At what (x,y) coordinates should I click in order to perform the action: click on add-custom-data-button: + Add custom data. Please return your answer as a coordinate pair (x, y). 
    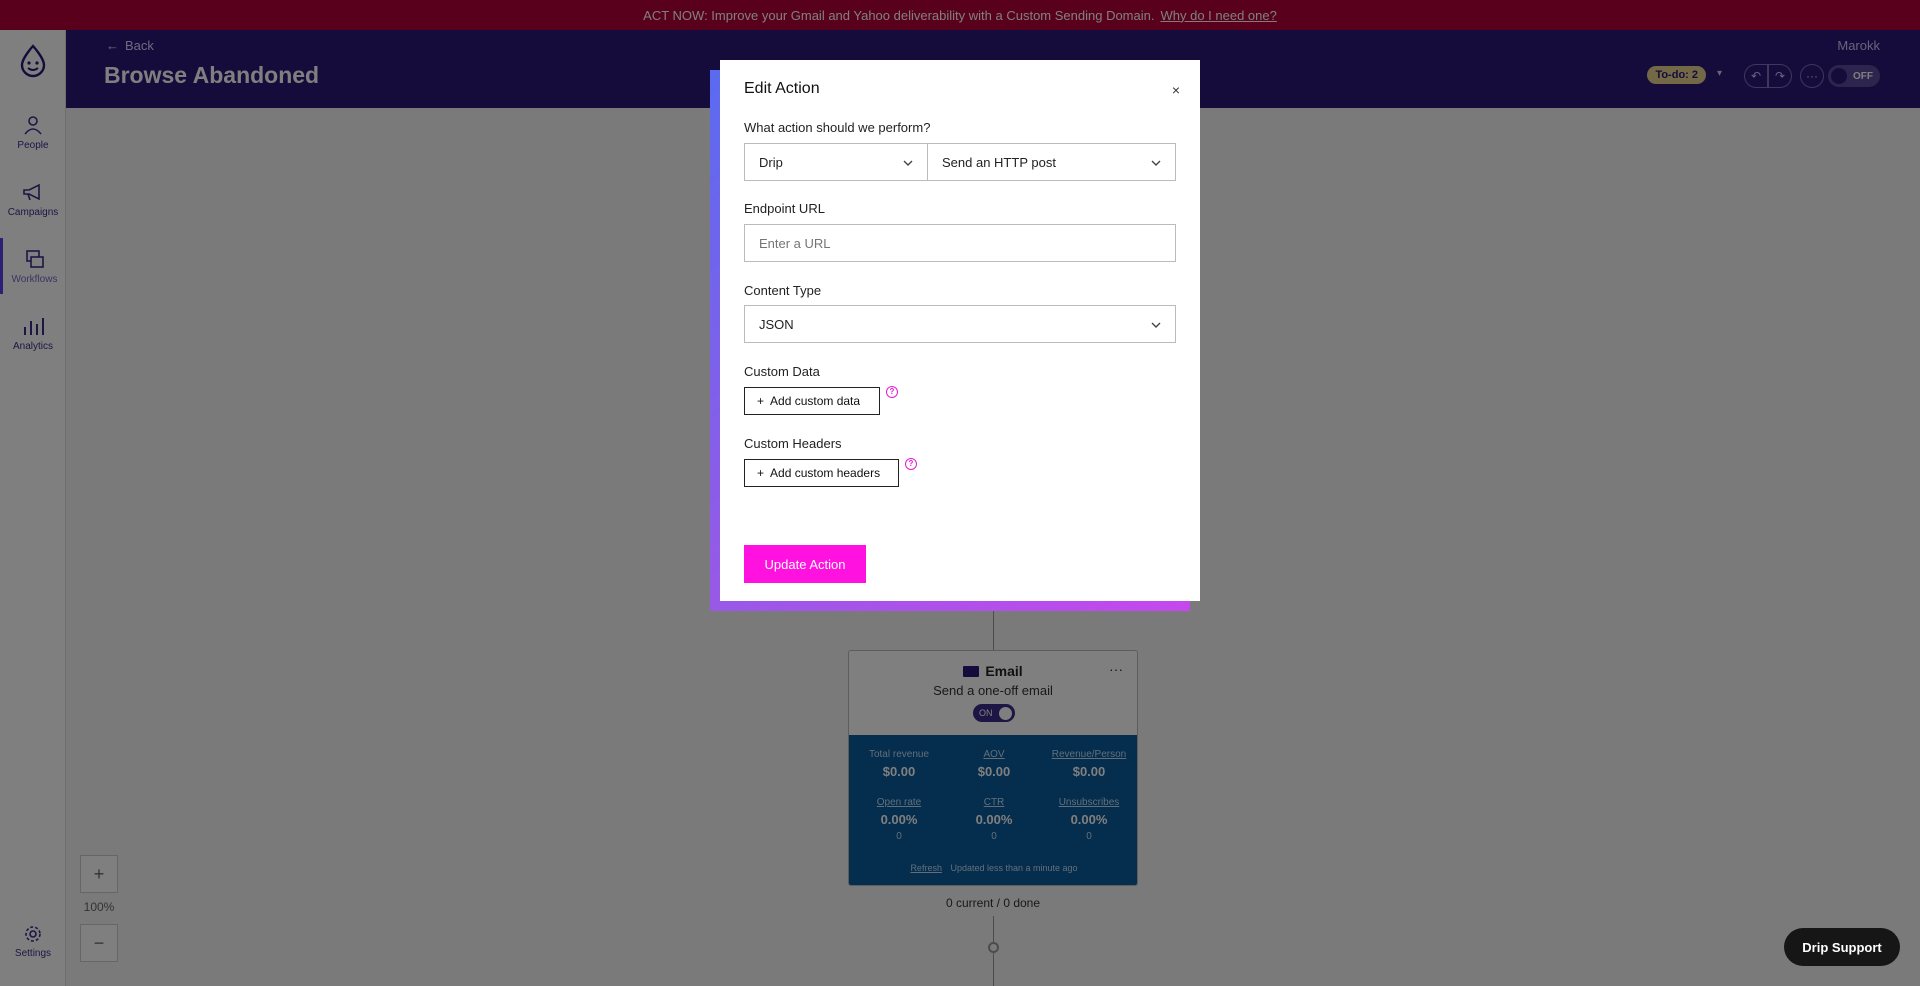
    Looking at the image, I should click on (812, 401).